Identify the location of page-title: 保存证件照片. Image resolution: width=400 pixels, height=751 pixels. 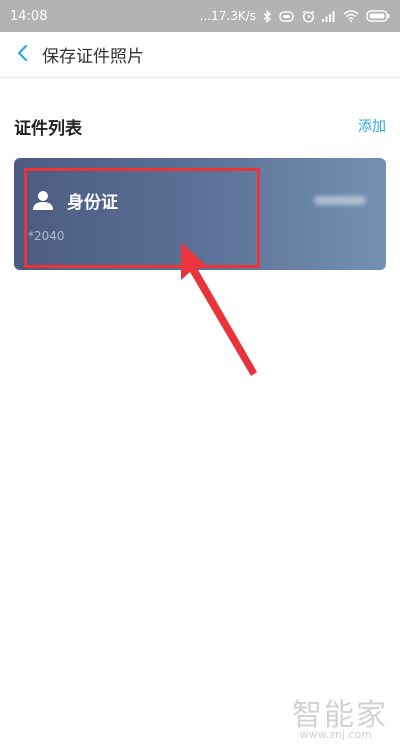
(93, 57).